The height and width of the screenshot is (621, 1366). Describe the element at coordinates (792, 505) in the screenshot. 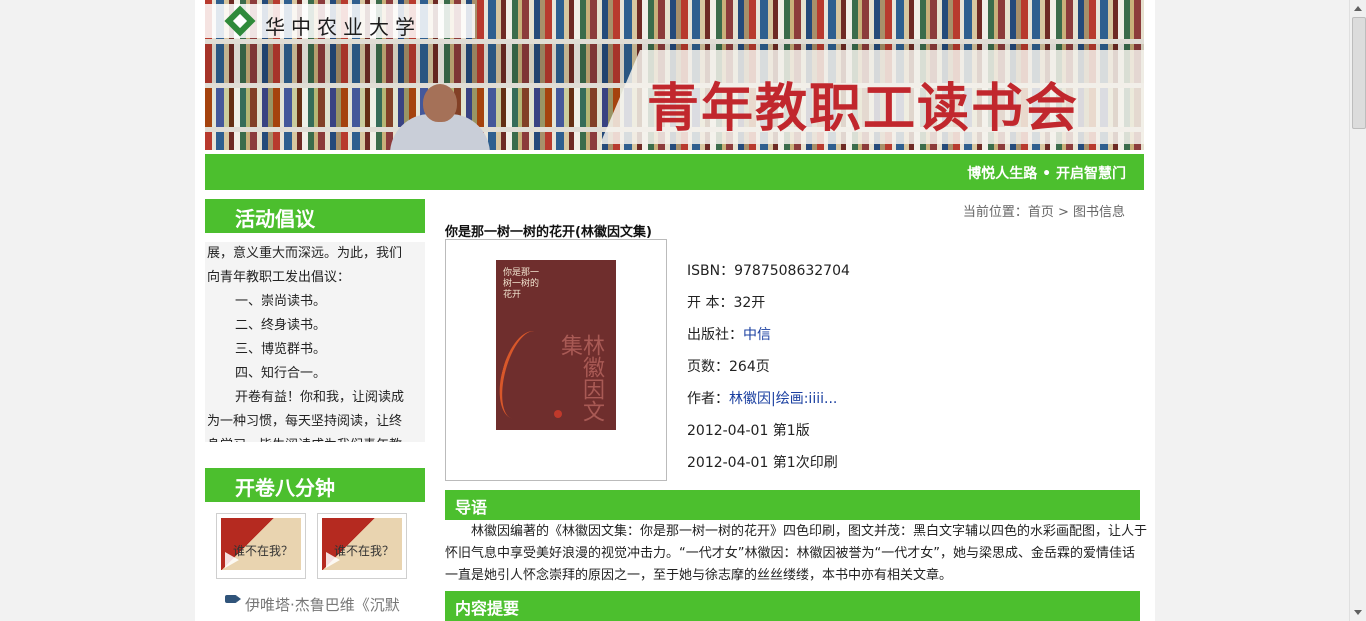

I see `intro-heading: 导语` at that location.